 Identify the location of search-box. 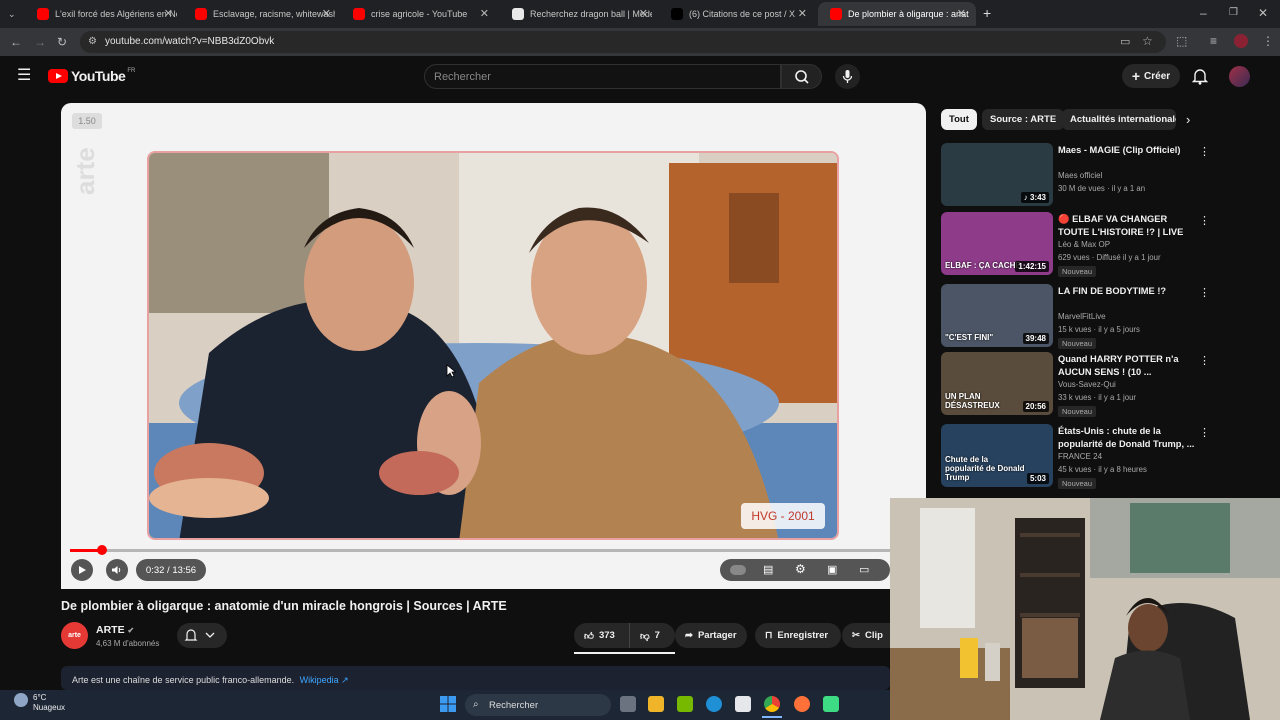
(602, 76).